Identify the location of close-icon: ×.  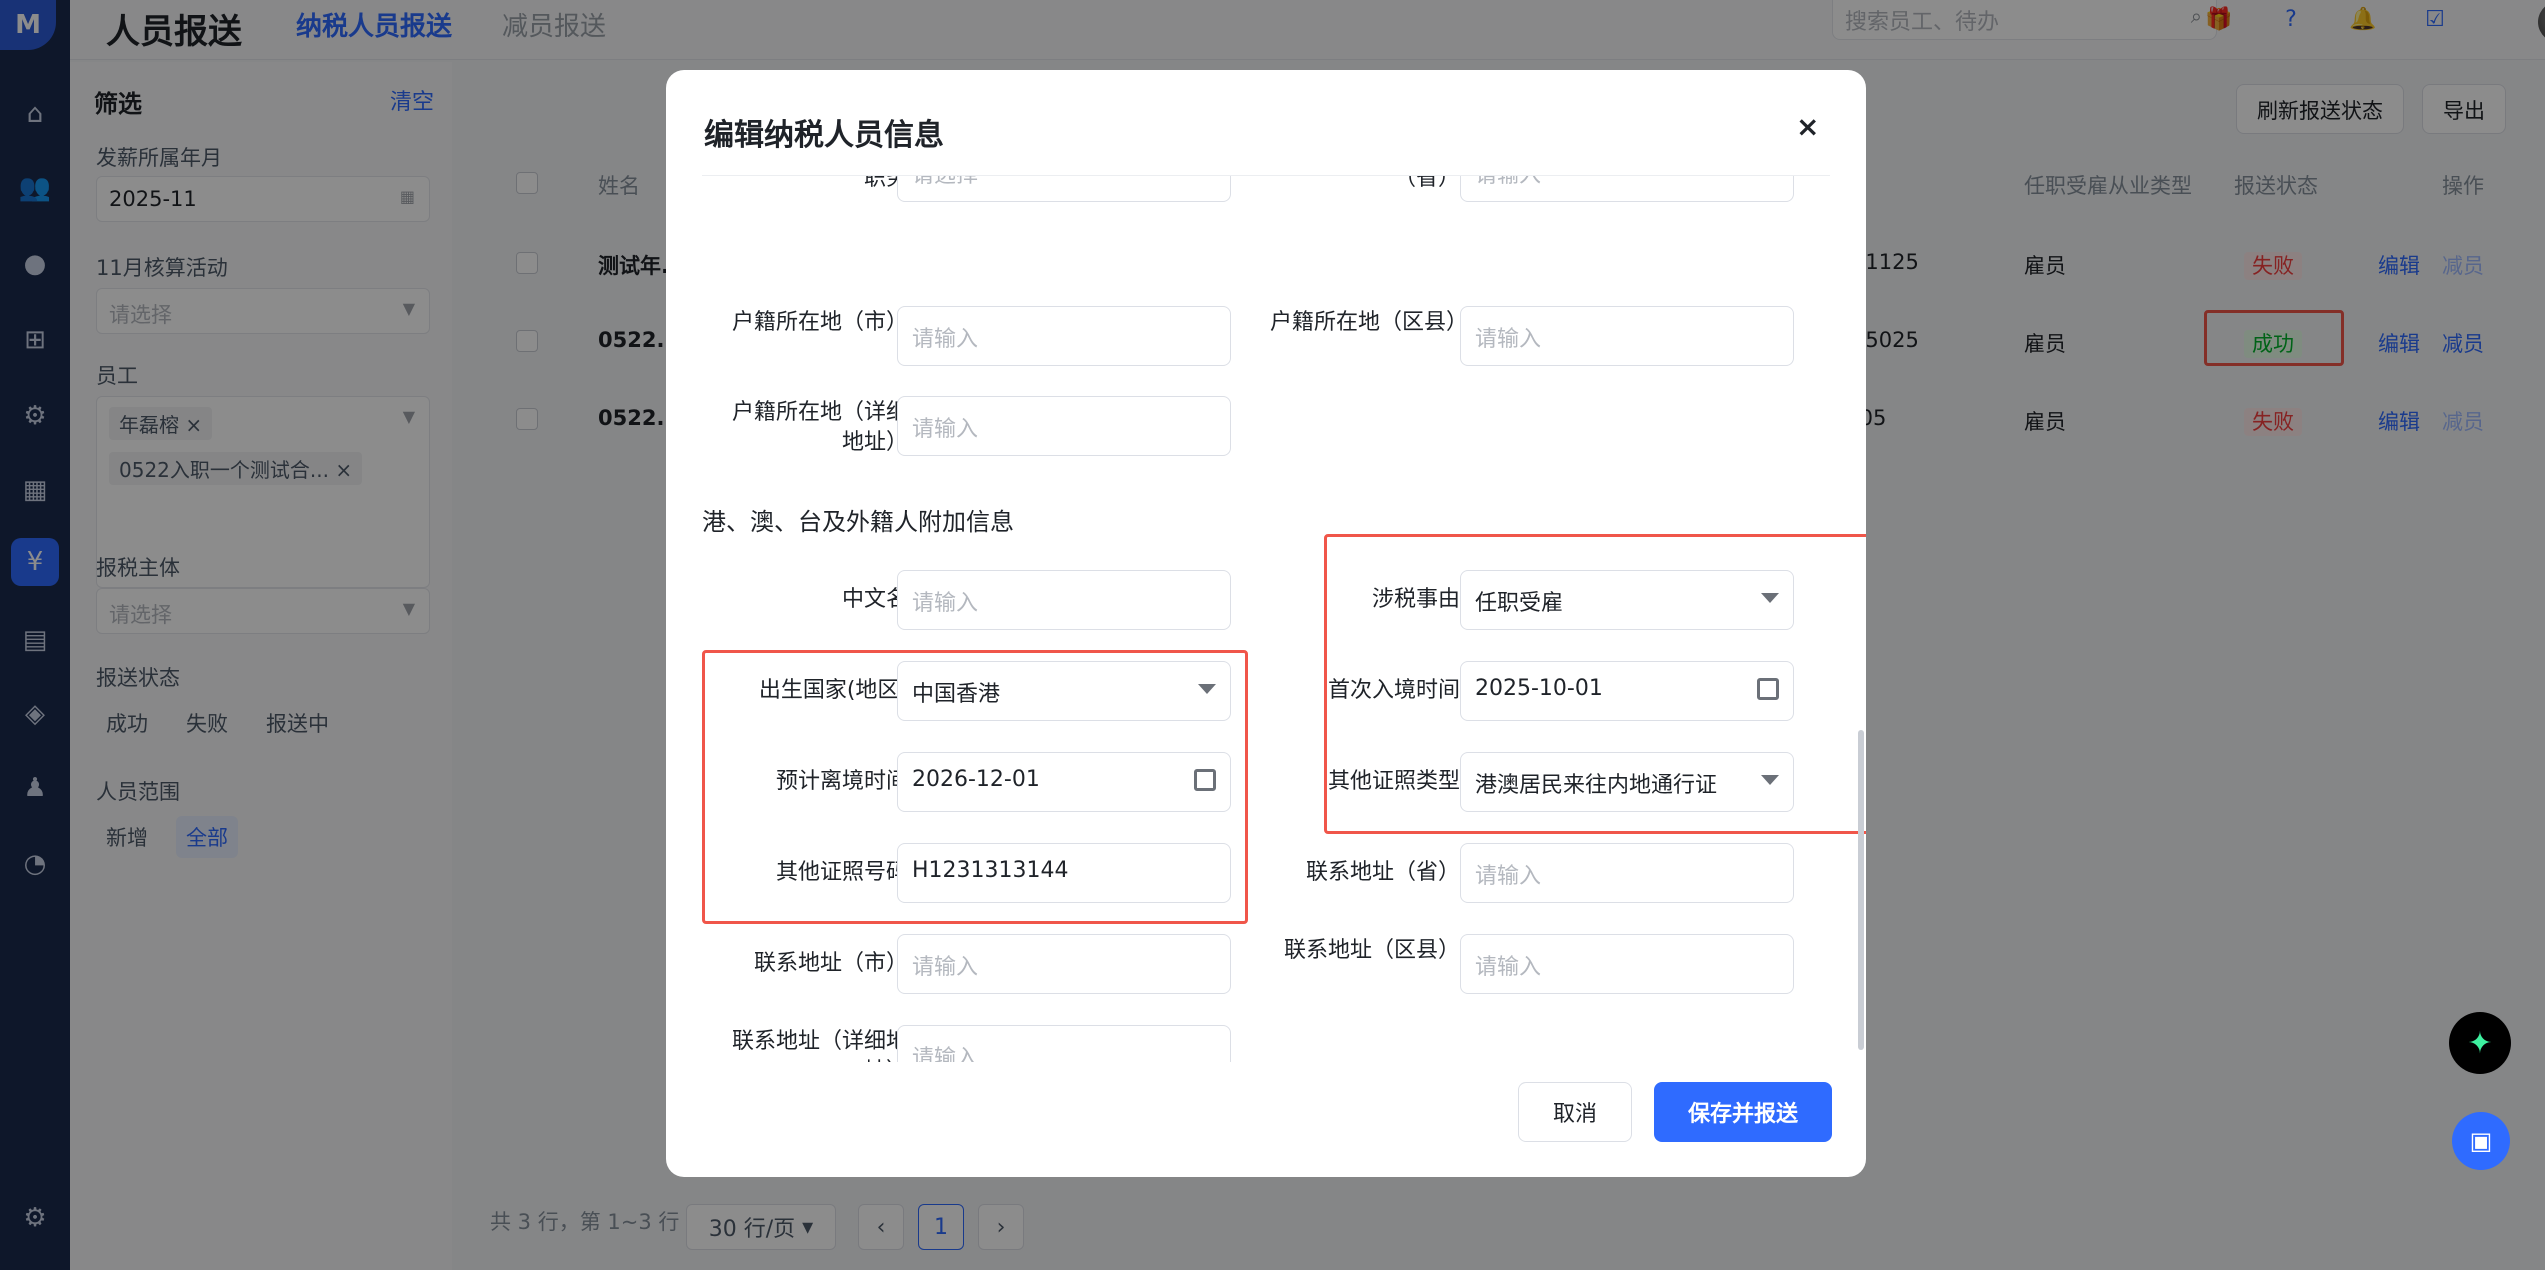
(1807, 126).